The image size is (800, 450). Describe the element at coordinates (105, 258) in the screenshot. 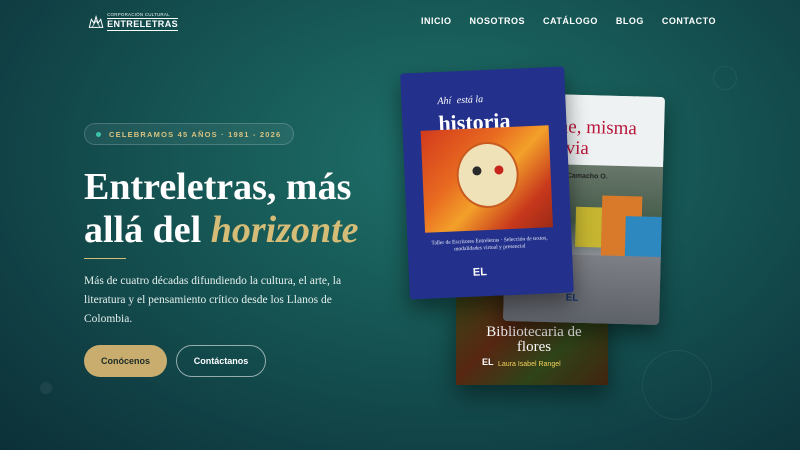

I see `title-divider` at that location.